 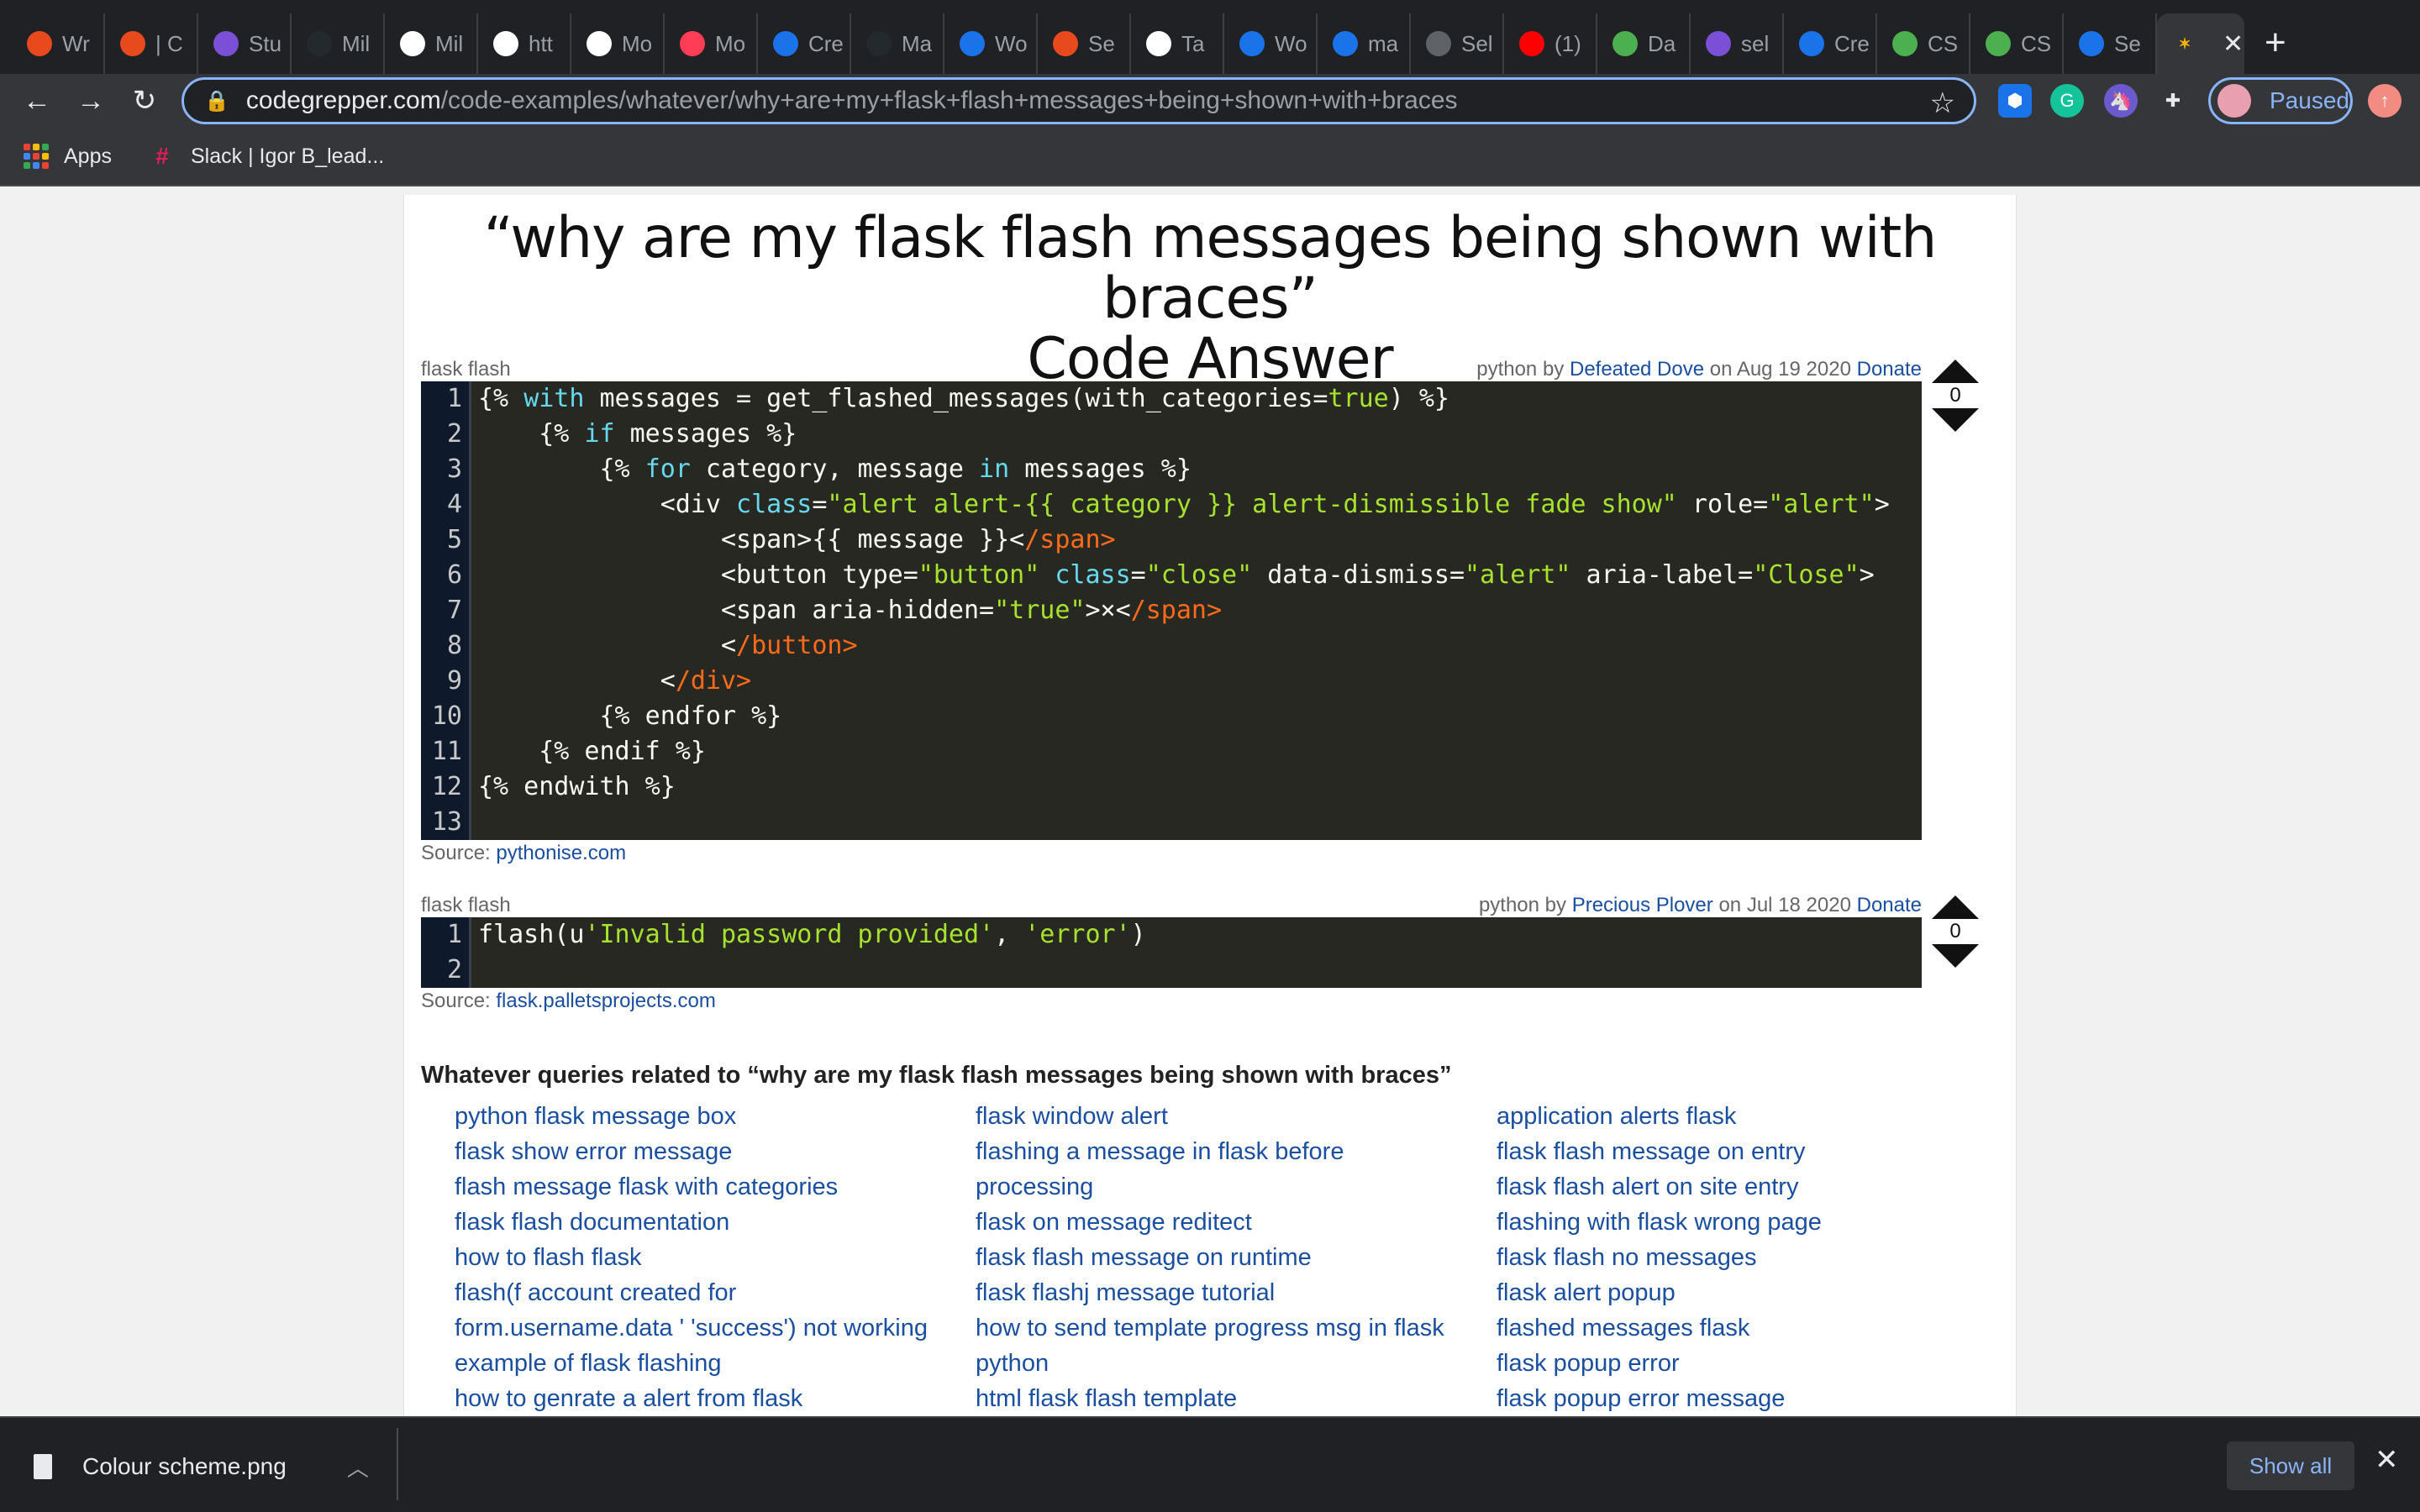 I want to click on related-query-link: processing, so click(x=1236, y=1187).